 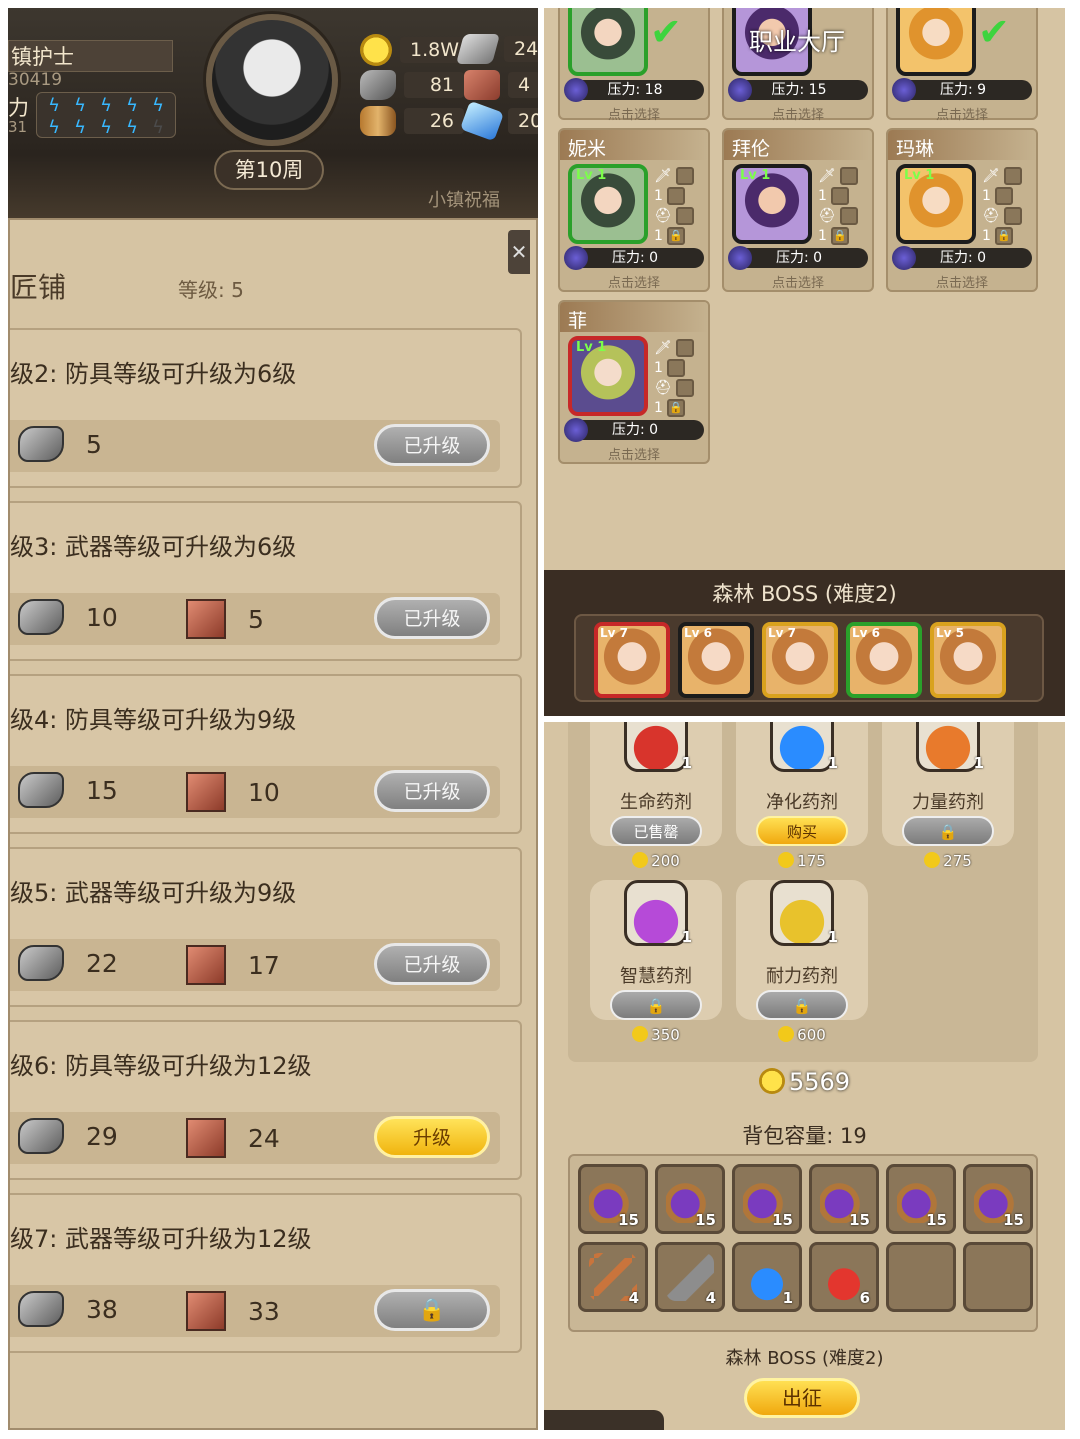 What do you see at coordinates (680, 408) in the screenshot?
I see `armor-level: 1 🔒` at bounding box center [680, 408].